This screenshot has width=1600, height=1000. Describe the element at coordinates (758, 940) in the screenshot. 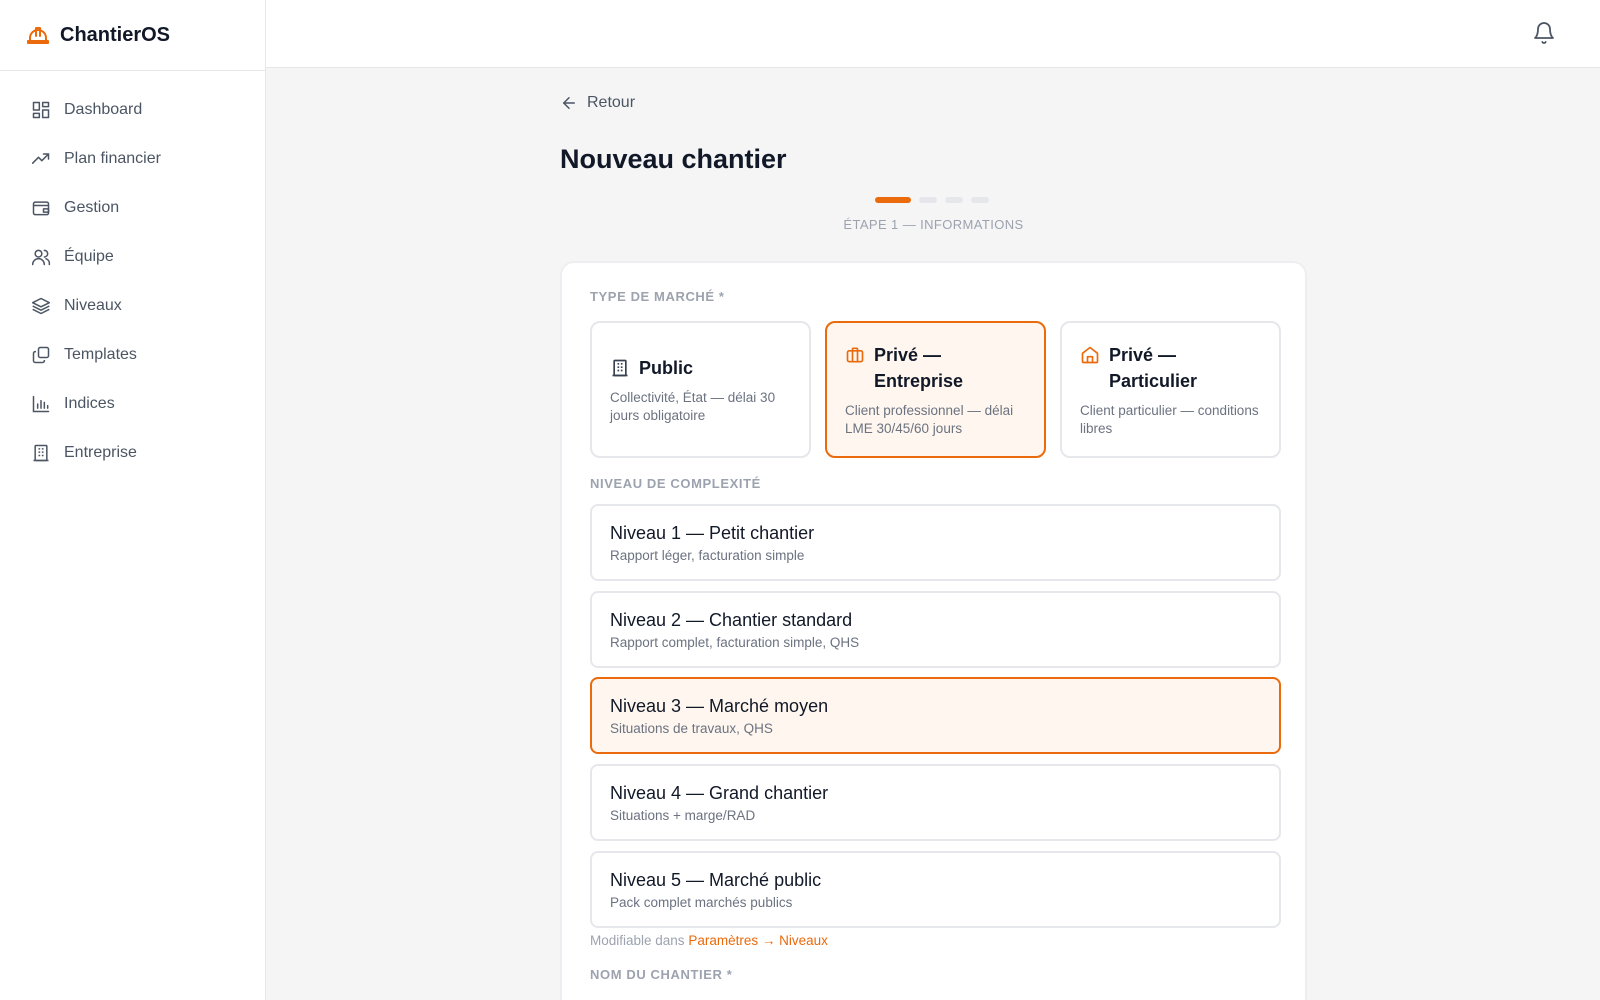

I see `settings-levels-link: Paramètres → Niveaux` at that location.